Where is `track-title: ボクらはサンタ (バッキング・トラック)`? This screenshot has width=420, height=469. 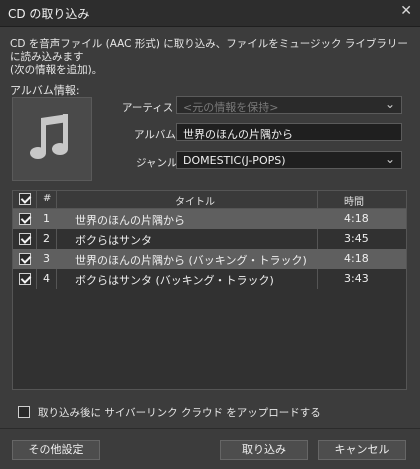
track-title: ボクらはサンタ (バッキング・トラック) is located at coordinates (174, 280).